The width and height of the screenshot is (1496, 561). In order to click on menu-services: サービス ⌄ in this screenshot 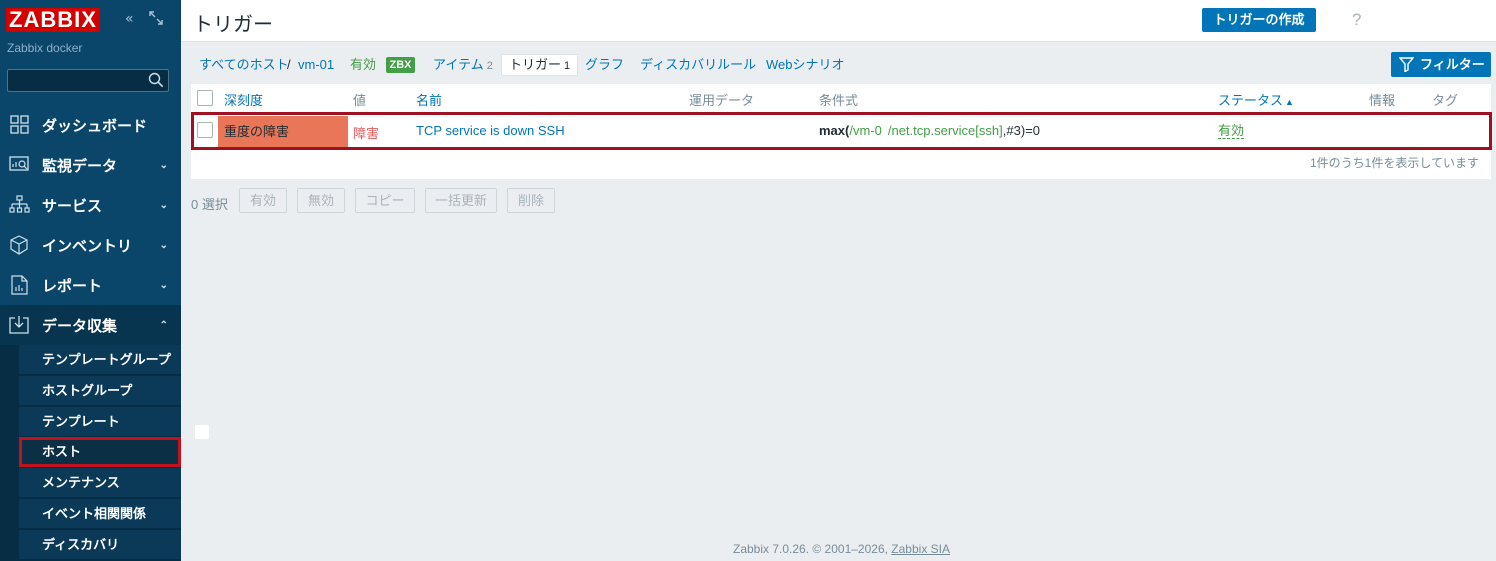, I will do `click(90, 205)`.